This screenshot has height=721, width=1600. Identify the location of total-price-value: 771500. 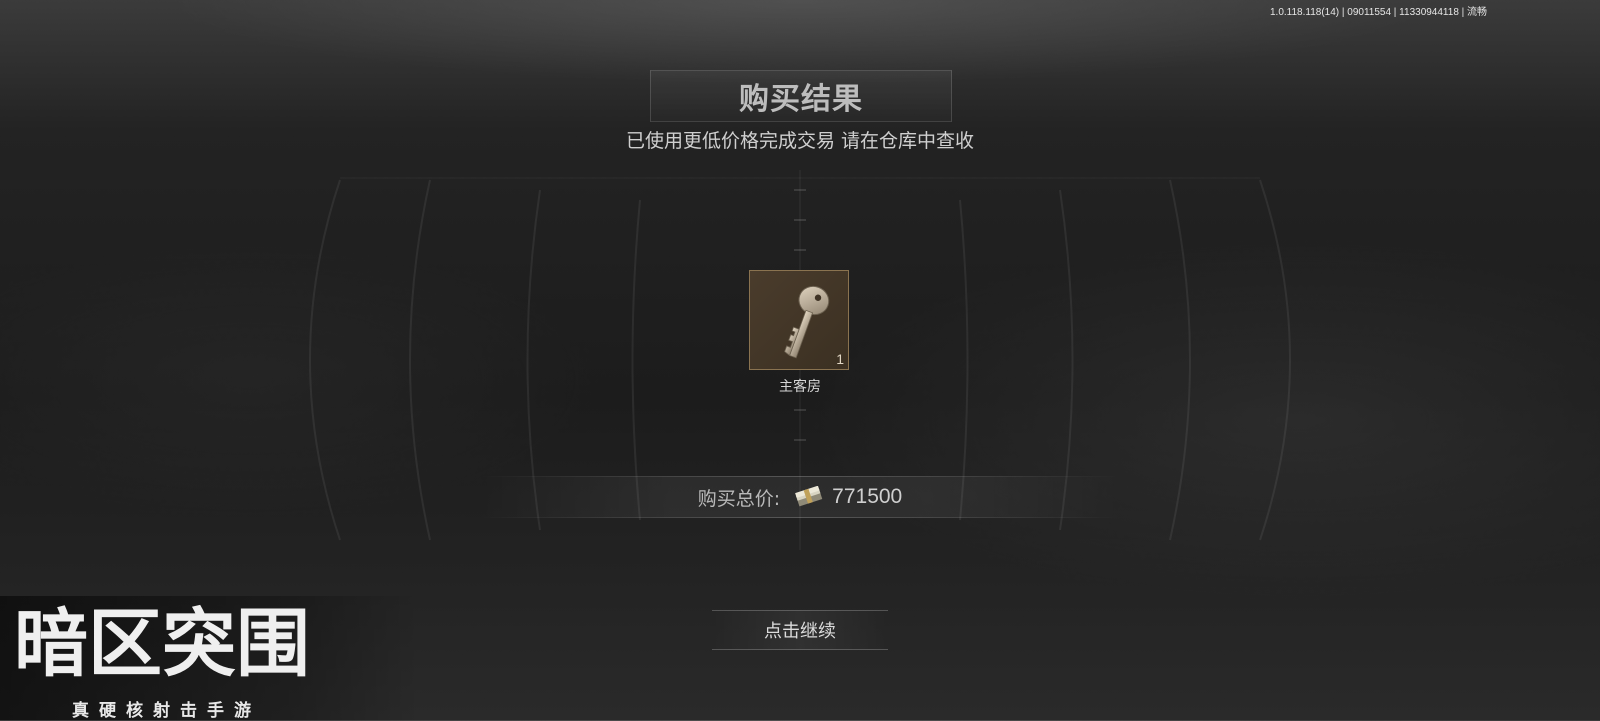
(867, 496).